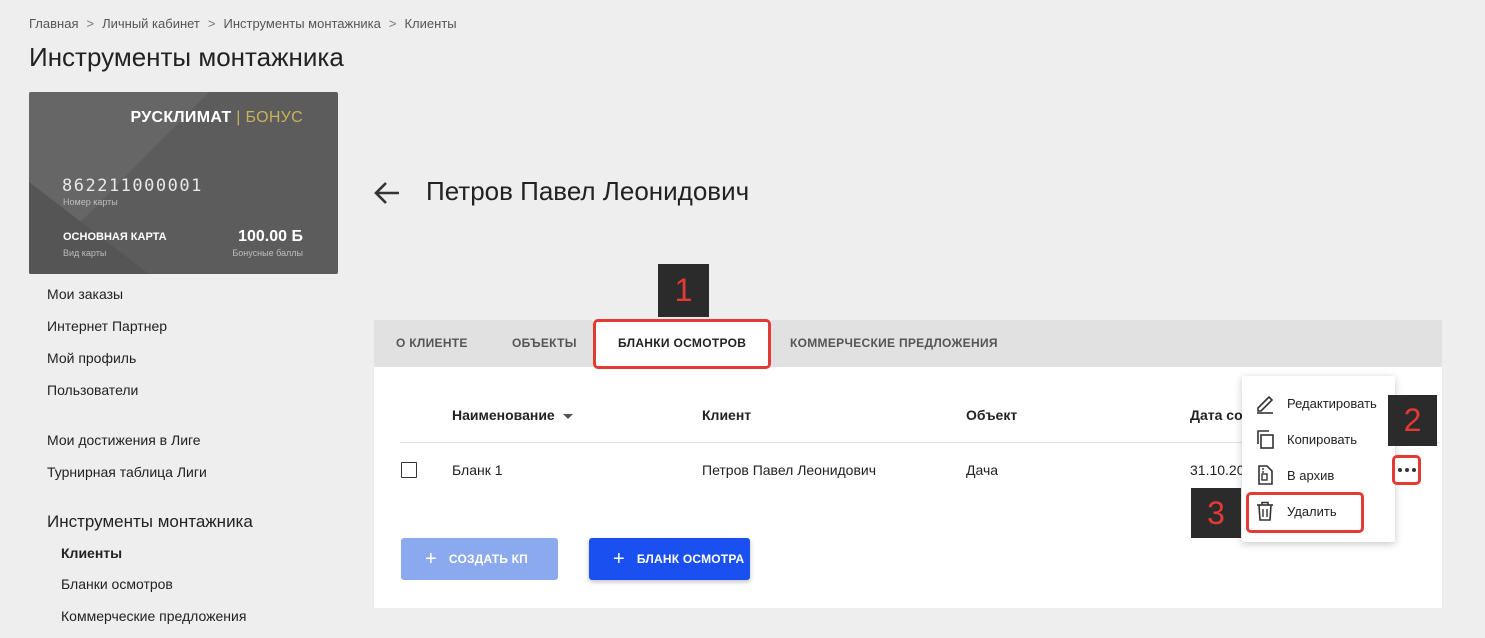 This screenshot has width=1485, height=638. What do you see at coordinates (186, 57) in the screenshot?
I see `page-title: Инструменты монтажника` at bounding box center [186, 57].